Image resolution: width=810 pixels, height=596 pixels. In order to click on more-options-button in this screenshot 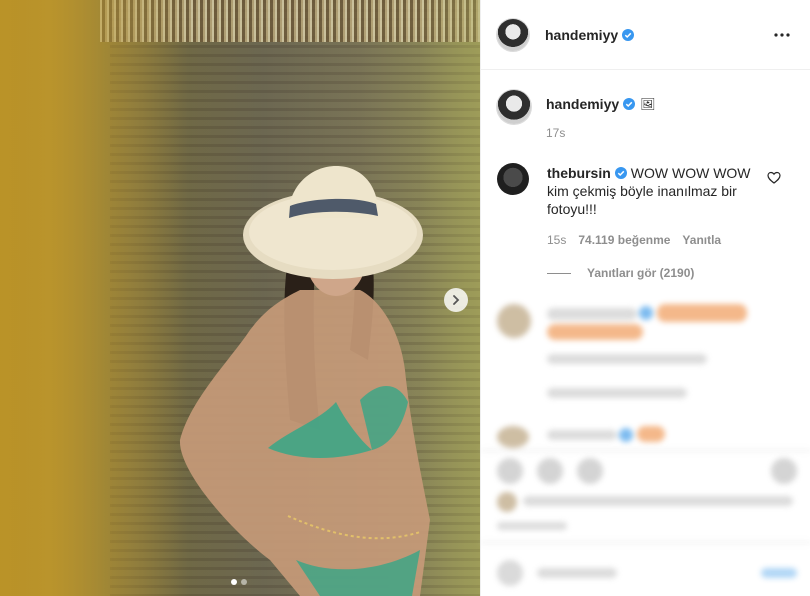, I will do `click(782, 35)`.